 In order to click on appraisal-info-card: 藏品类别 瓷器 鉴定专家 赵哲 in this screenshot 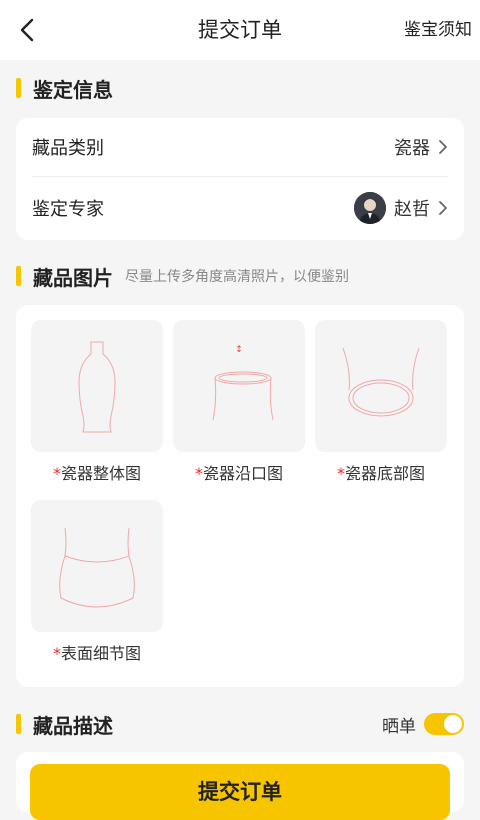, I will do `click(240, 179)`.